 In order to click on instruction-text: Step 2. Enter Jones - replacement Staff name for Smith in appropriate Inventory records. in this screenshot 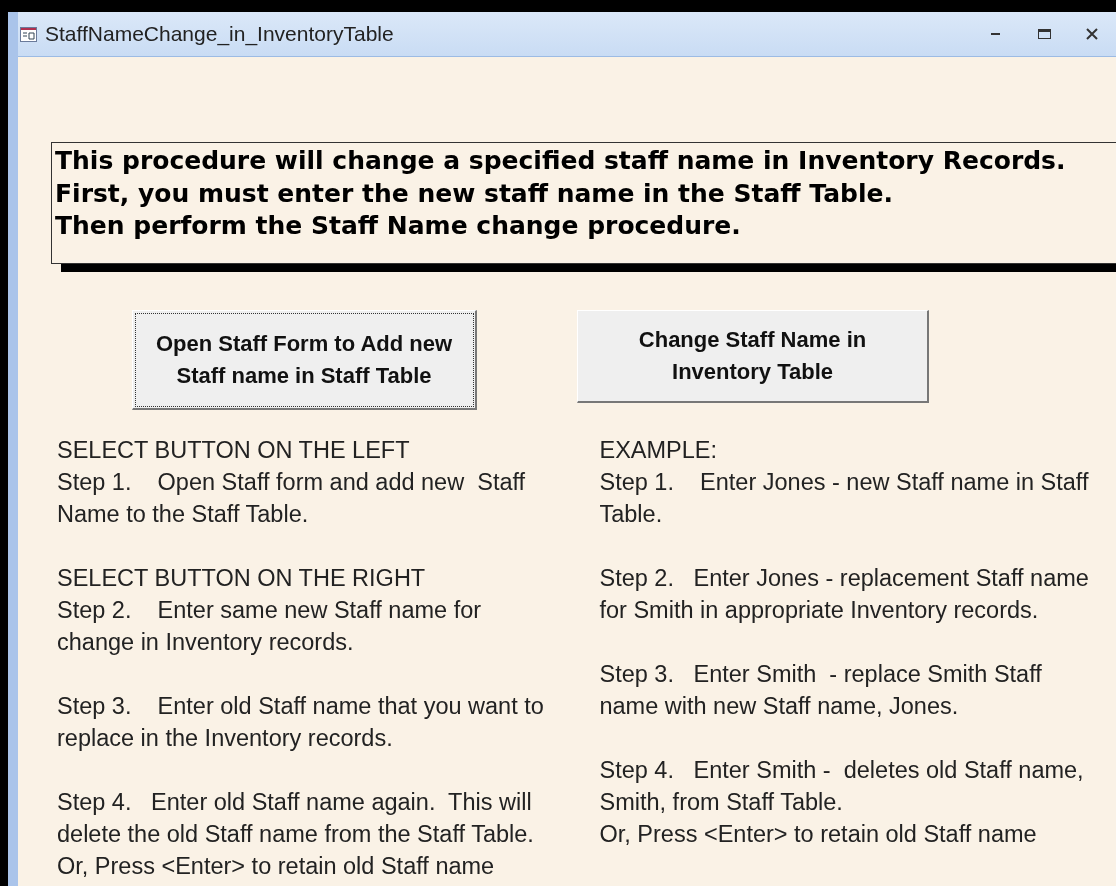, I will do `click(844, 594)`.